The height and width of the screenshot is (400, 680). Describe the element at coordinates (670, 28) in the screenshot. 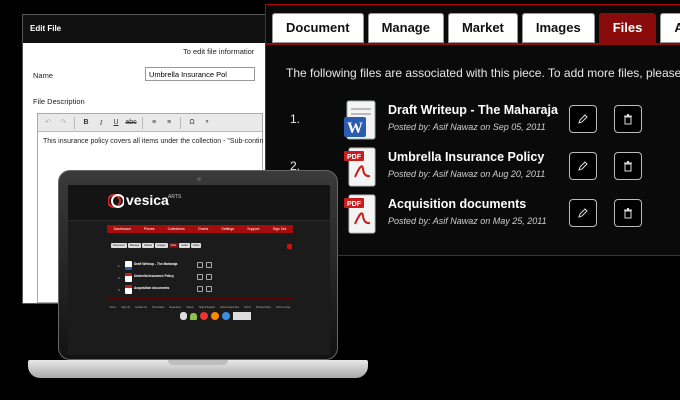

I see `tab-audio: Audio` at that location.